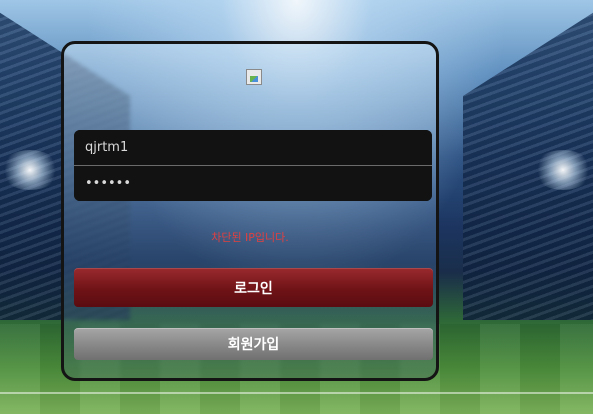 This screenshot has width=593, height=414. Describe the element at coordinates (296, 393) in the screenshot. I see `pitch-line` at that location.